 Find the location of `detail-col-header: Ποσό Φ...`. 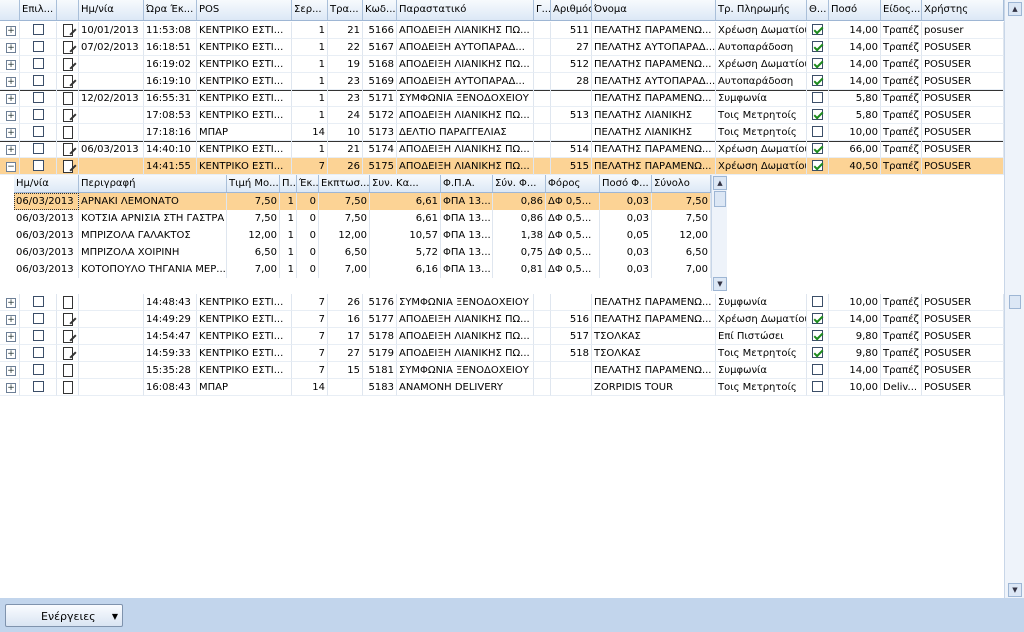

detail-col-header: Ποσό Φ... is located at coordinates (626, 183).